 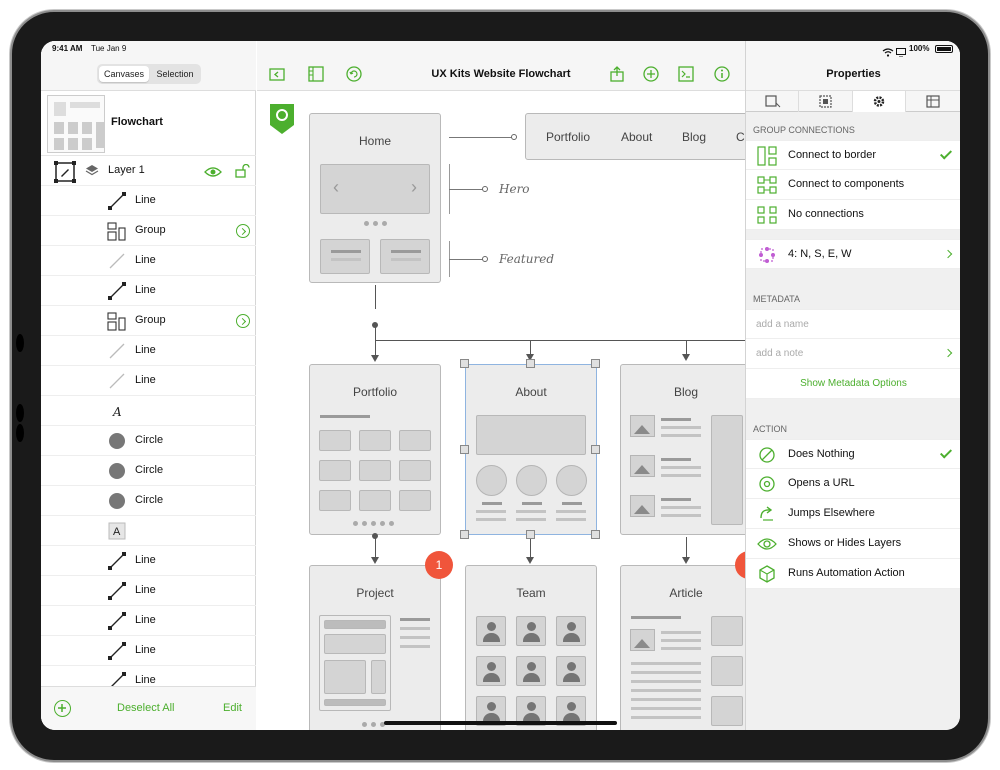 What do you see at coordinates (62, 708) in the screenshot?
I see `add-plus-icon` at bounding box center [62, 708].